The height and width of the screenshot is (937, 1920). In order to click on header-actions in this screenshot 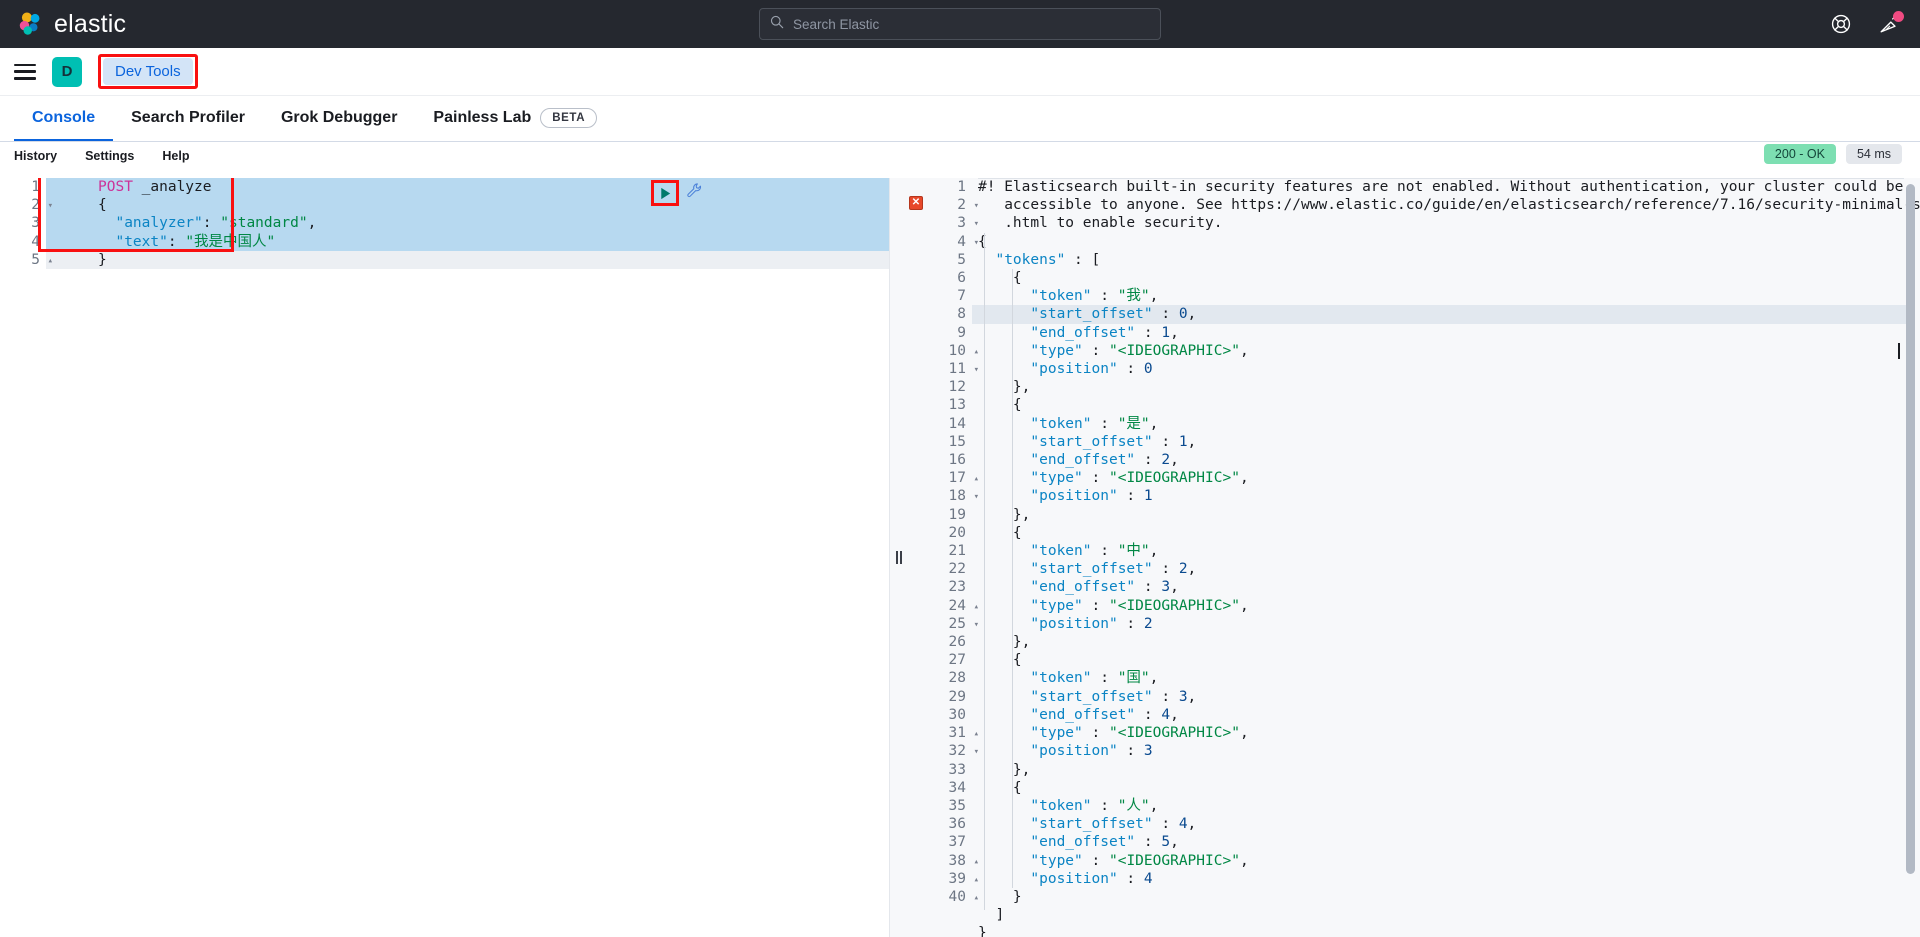, I will do `click(1867, 23)`.